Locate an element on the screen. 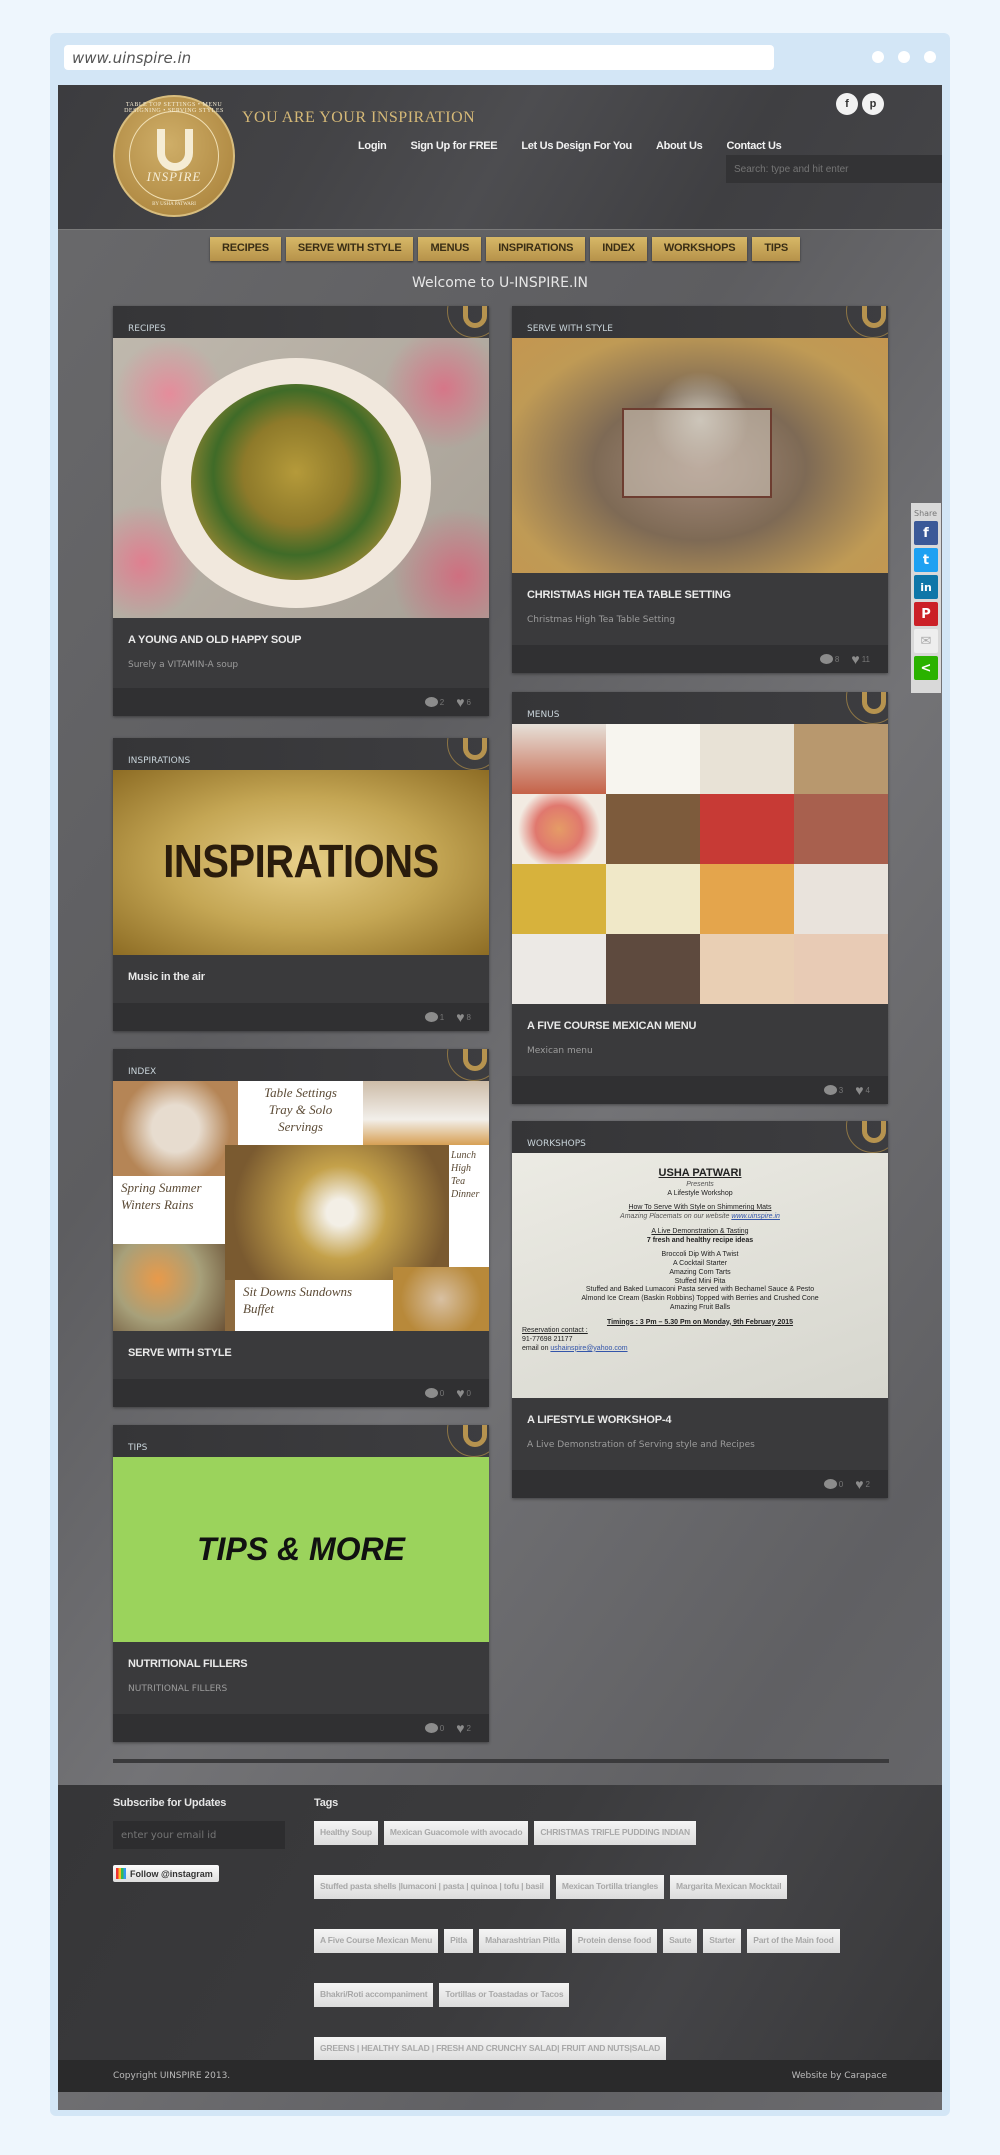  card-category: INDEX is located at coordinates (142, 1072).